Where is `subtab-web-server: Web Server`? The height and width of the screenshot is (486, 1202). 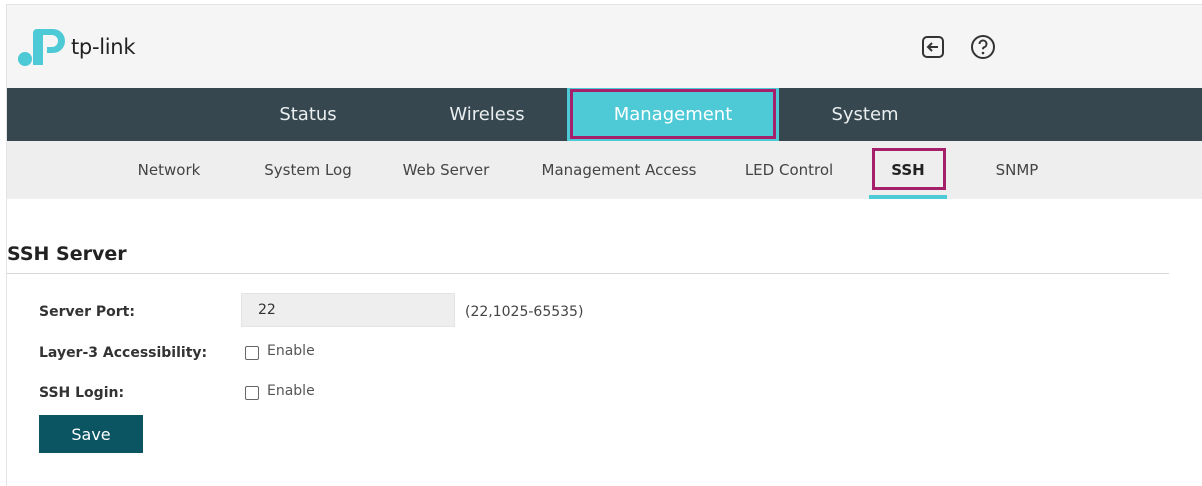
subtab-web-server: Web Server is located at coordinates (446, 170).